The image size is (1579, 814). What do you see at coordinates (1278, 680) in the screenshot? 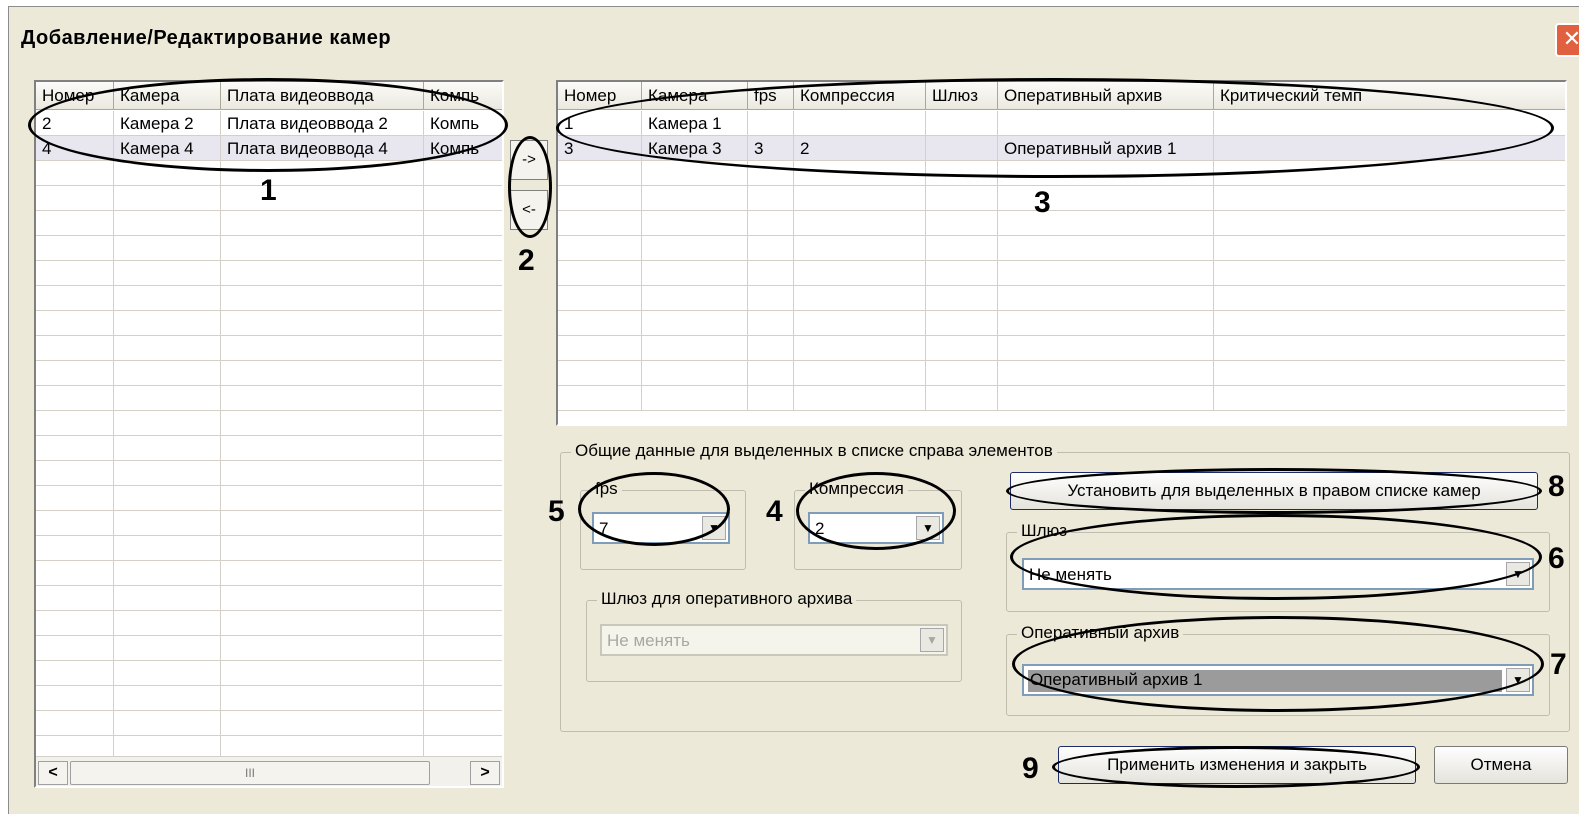
I see `oper-archive-select: Оперативный архив 1 ▼` at bounding box center [1278, 680].